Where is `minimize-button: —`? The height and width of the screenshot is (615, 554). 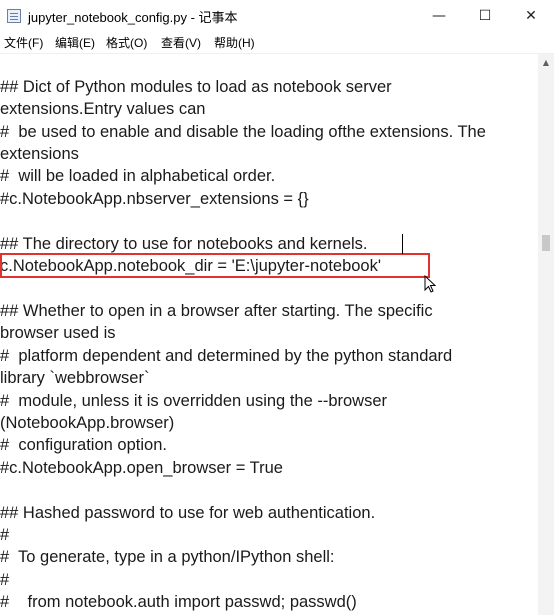 minimize-button: — is located at coordinates (439, 16).